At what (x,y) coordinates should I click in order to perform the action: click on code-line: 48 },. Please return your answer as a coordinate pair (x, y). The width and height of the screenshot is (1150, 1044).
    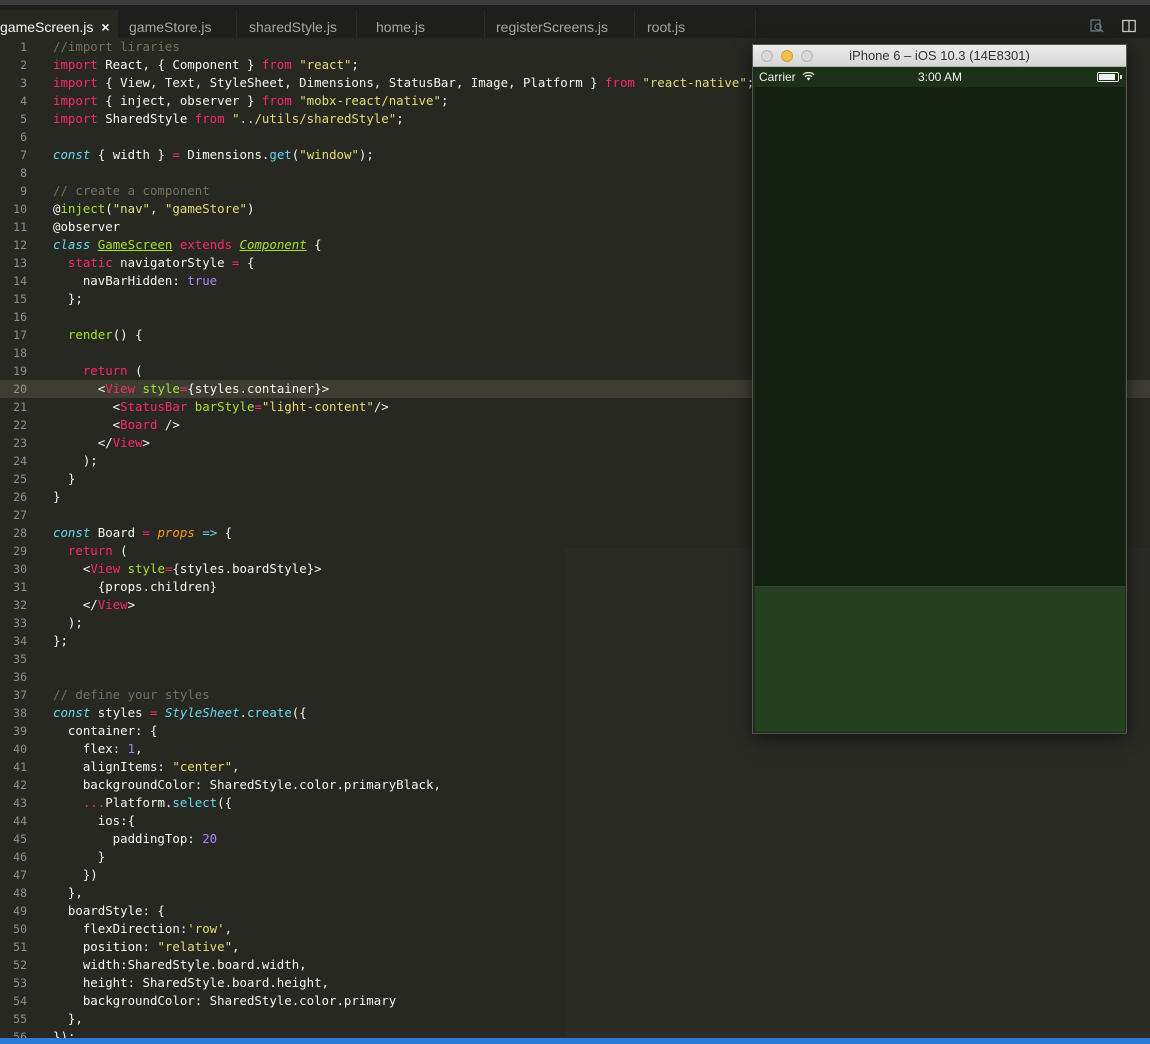
    Looking at the image, I should click on (48, 892).